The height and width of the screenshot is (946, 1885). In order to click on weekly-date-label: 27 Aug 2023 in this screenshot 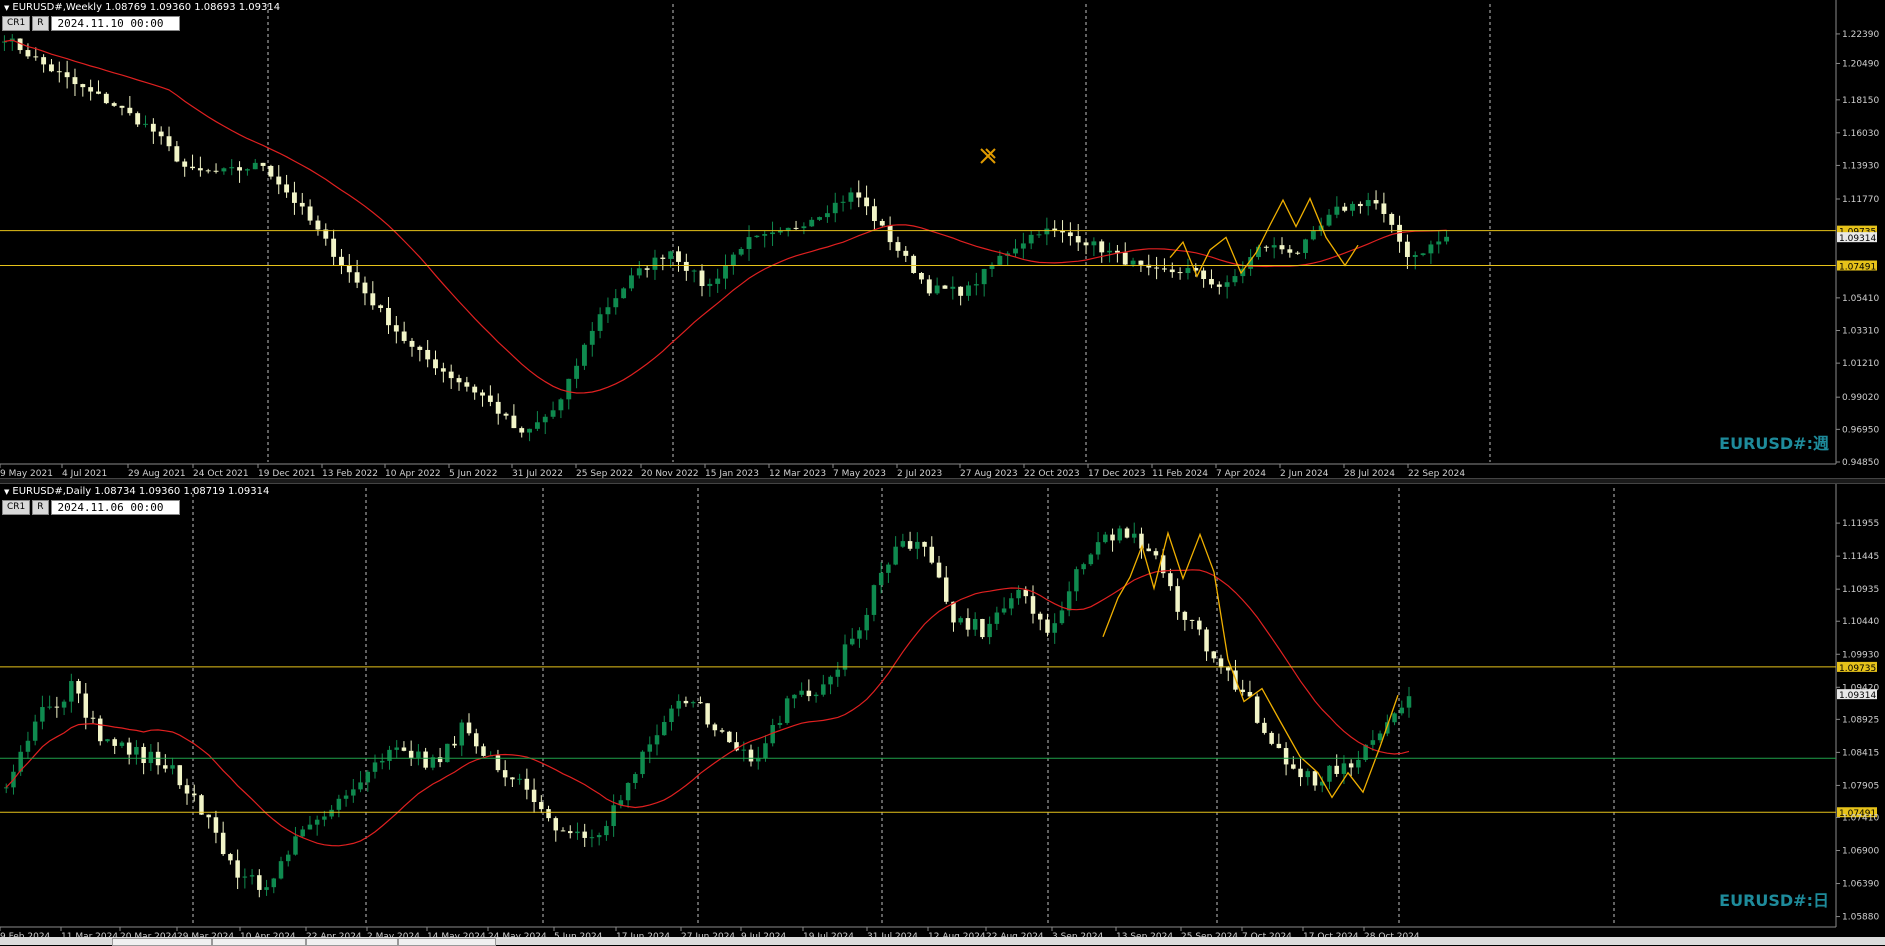, I will do `click(989, 473)`.